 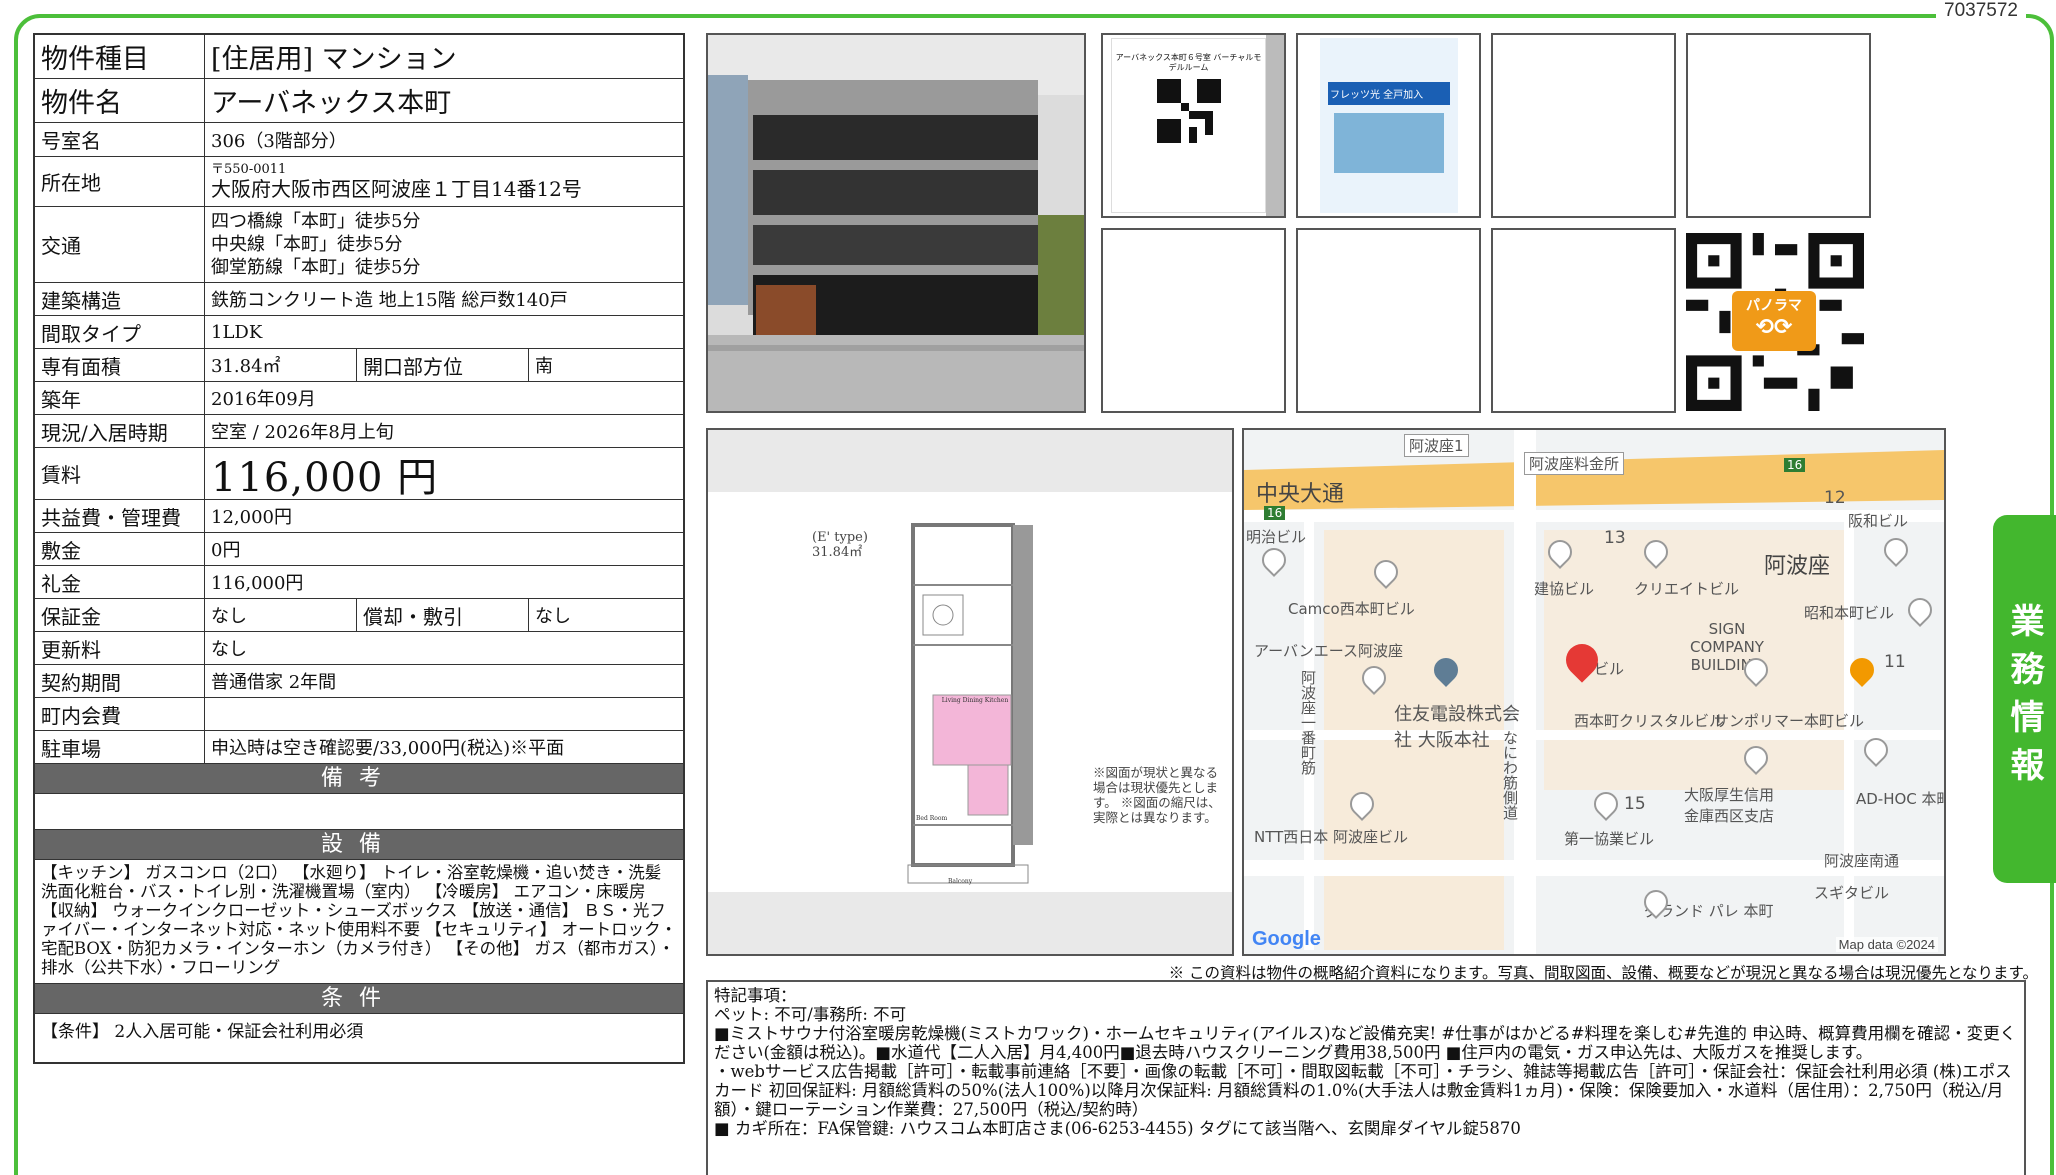 What do you see at coordinates (837, 552) in the screenshot?
I see `floor-plan-area-label: 31.84㎡` at bounding box center [837, 552].